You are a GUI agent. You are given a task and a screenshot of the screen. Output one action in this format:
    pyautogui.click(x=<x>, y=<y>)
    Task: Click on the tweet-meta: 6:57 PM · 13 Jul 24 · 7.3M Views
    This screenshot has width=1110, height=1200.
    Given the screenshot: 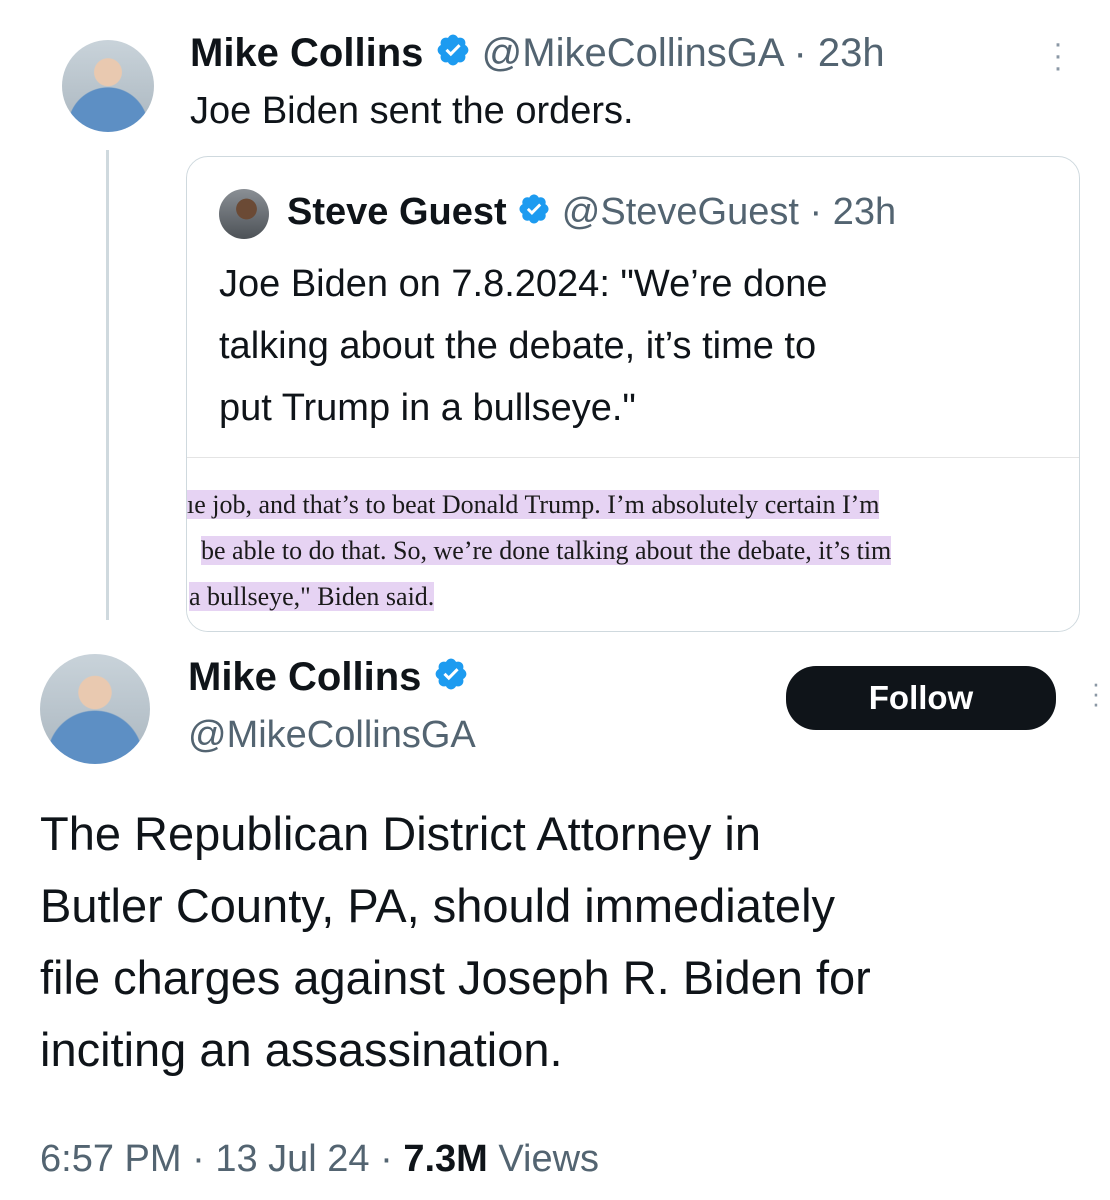 What is the action you would take?
    pyautogui.click(x=319, y=1159)
    